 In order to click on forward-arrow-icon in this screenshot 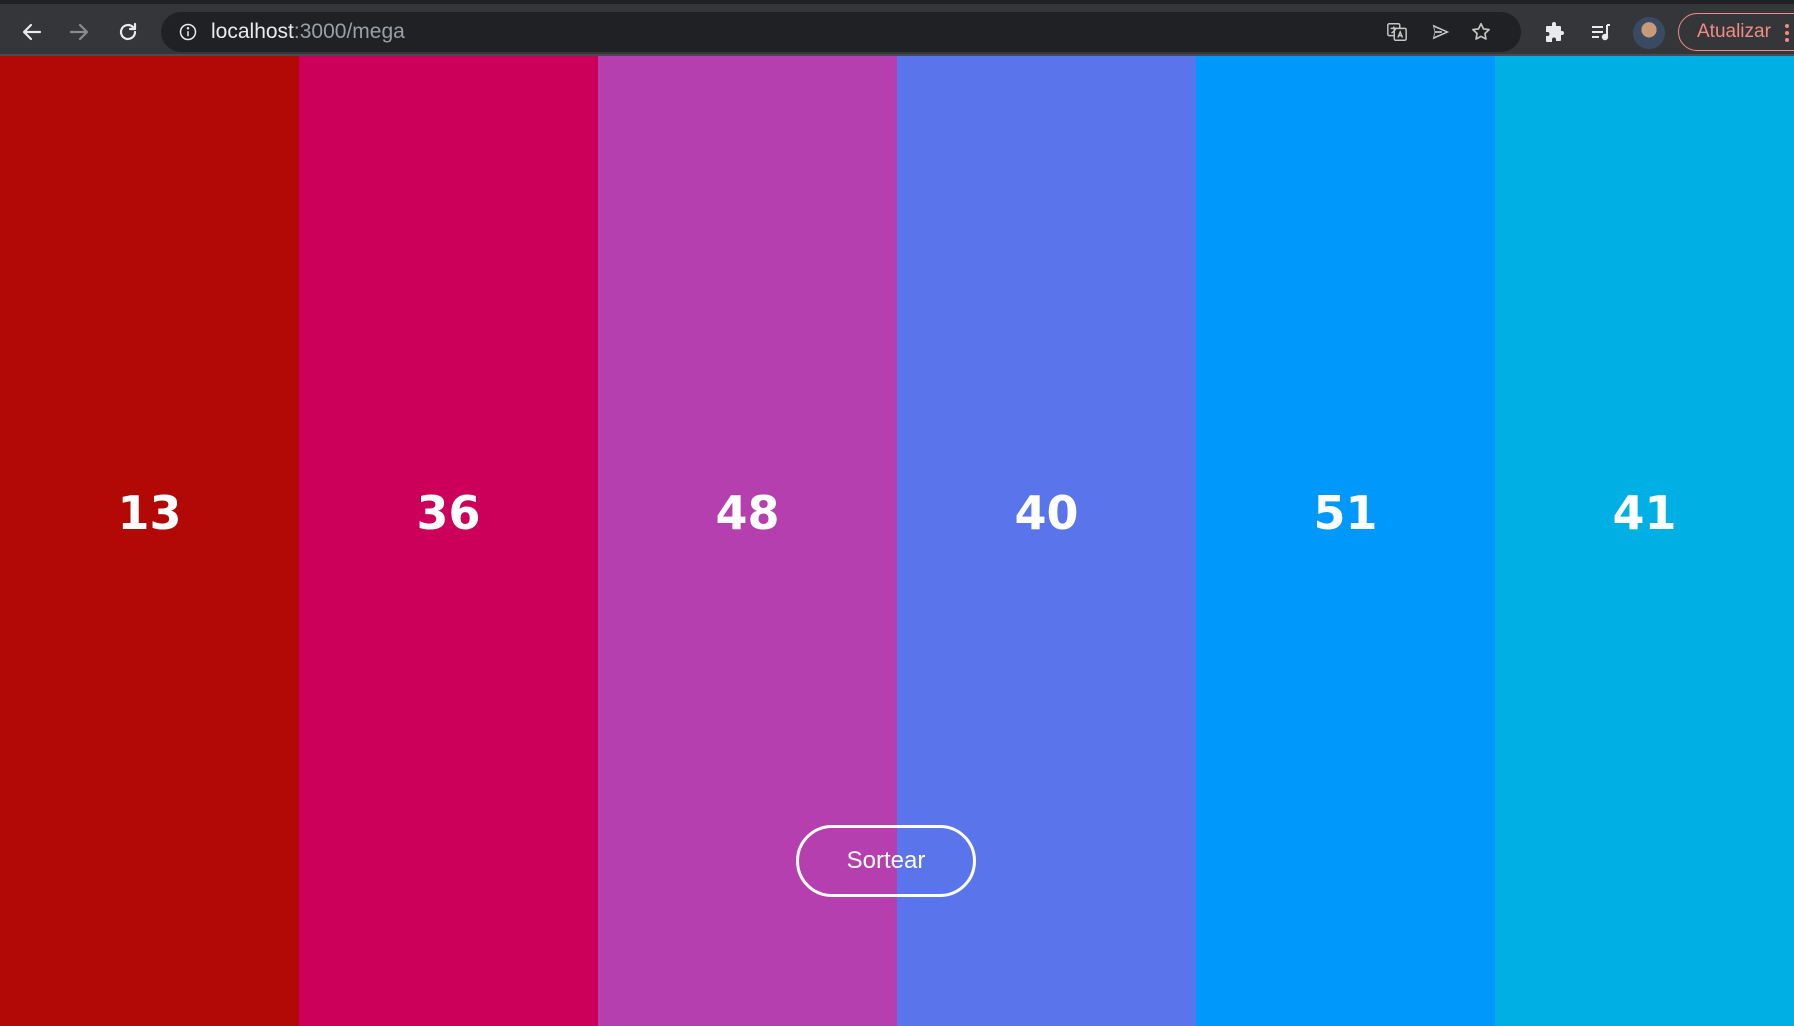, I will do `click(79, 32)`.